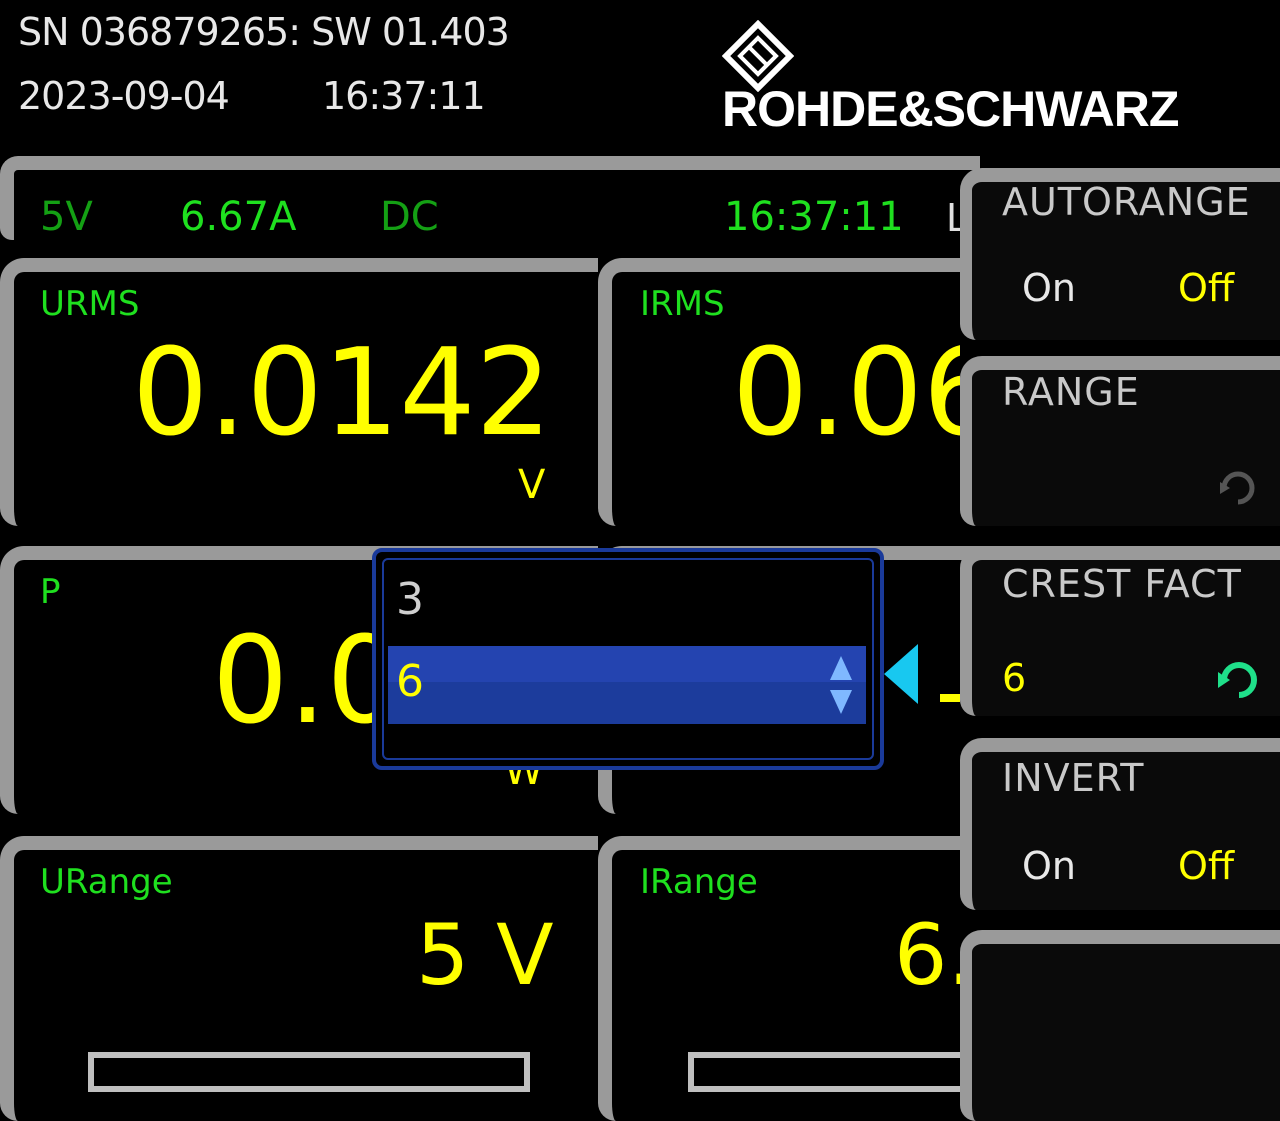  What do you see at coordinates (627, 685) in the screenshot?
I see `popup-option-6-highlight: 6` at bounding box center [627, 685].